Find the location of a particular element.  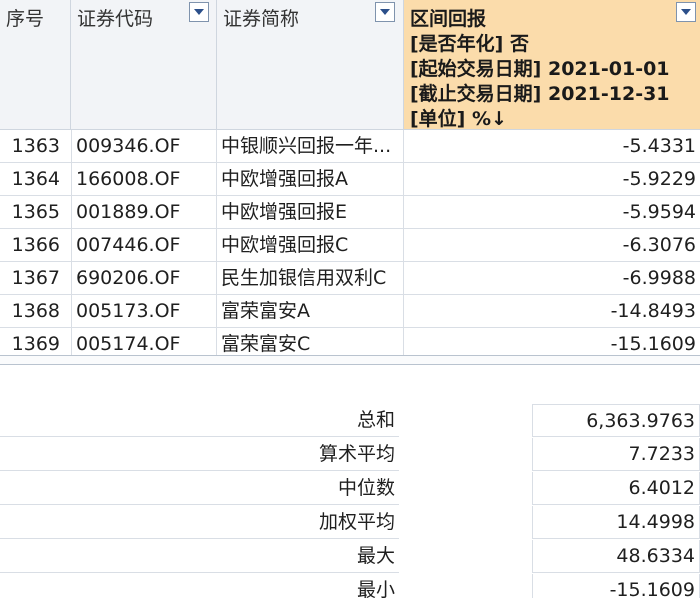

column-header-name-label: 证券简称 is located at coordinates (261, 19).